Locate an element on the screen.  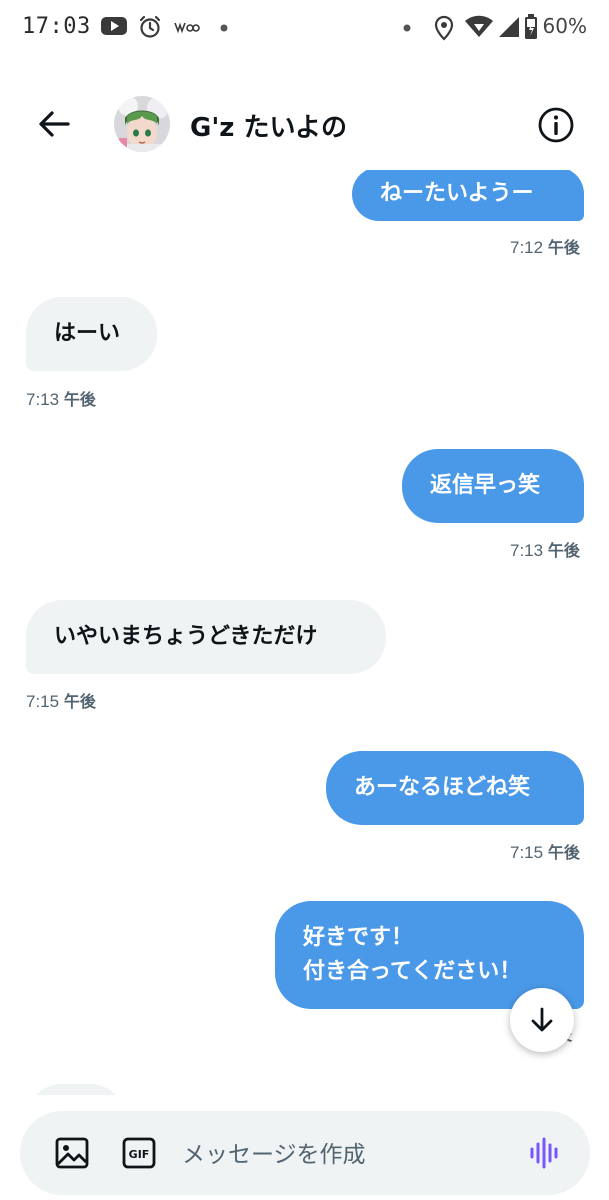
message-bubble-sent: 返信早っ笑 is located at coordinates (493, 486).